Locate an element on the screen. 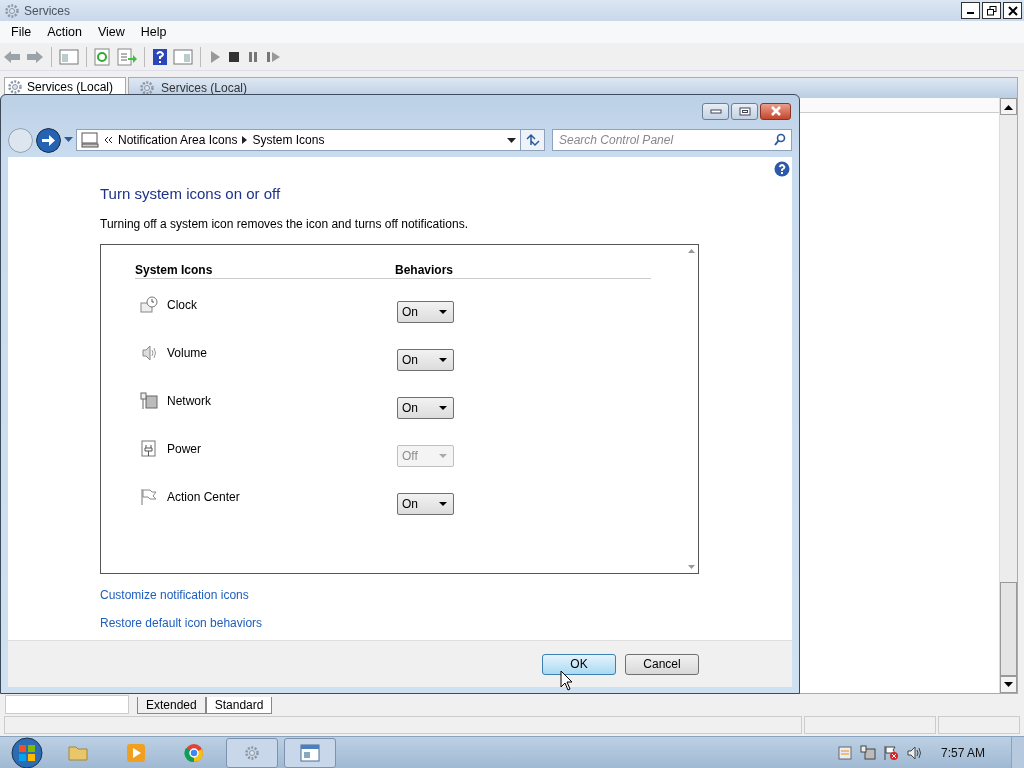 The image size is (1024, 768). column-header: Behaviors is located at coordinates (424, 270).